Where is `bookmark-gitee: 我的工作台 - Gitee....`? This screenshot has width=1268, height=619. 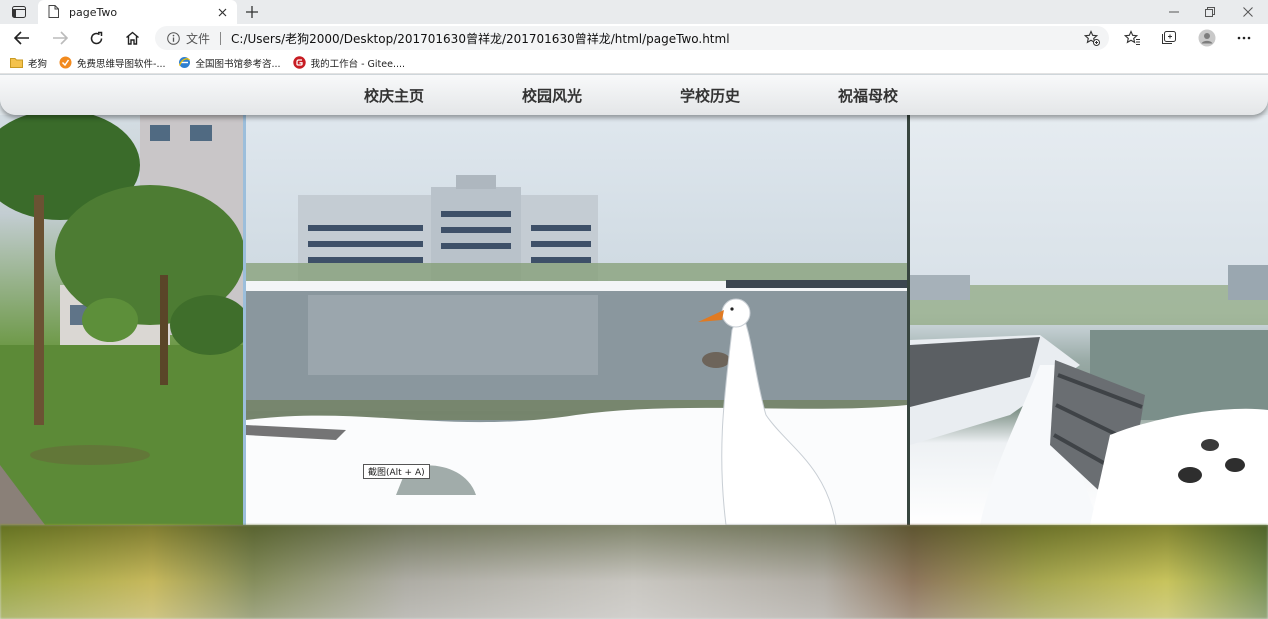
bookmark-gitee: 我的工作台 - Gitee.... is located at coordinates (349, 63).